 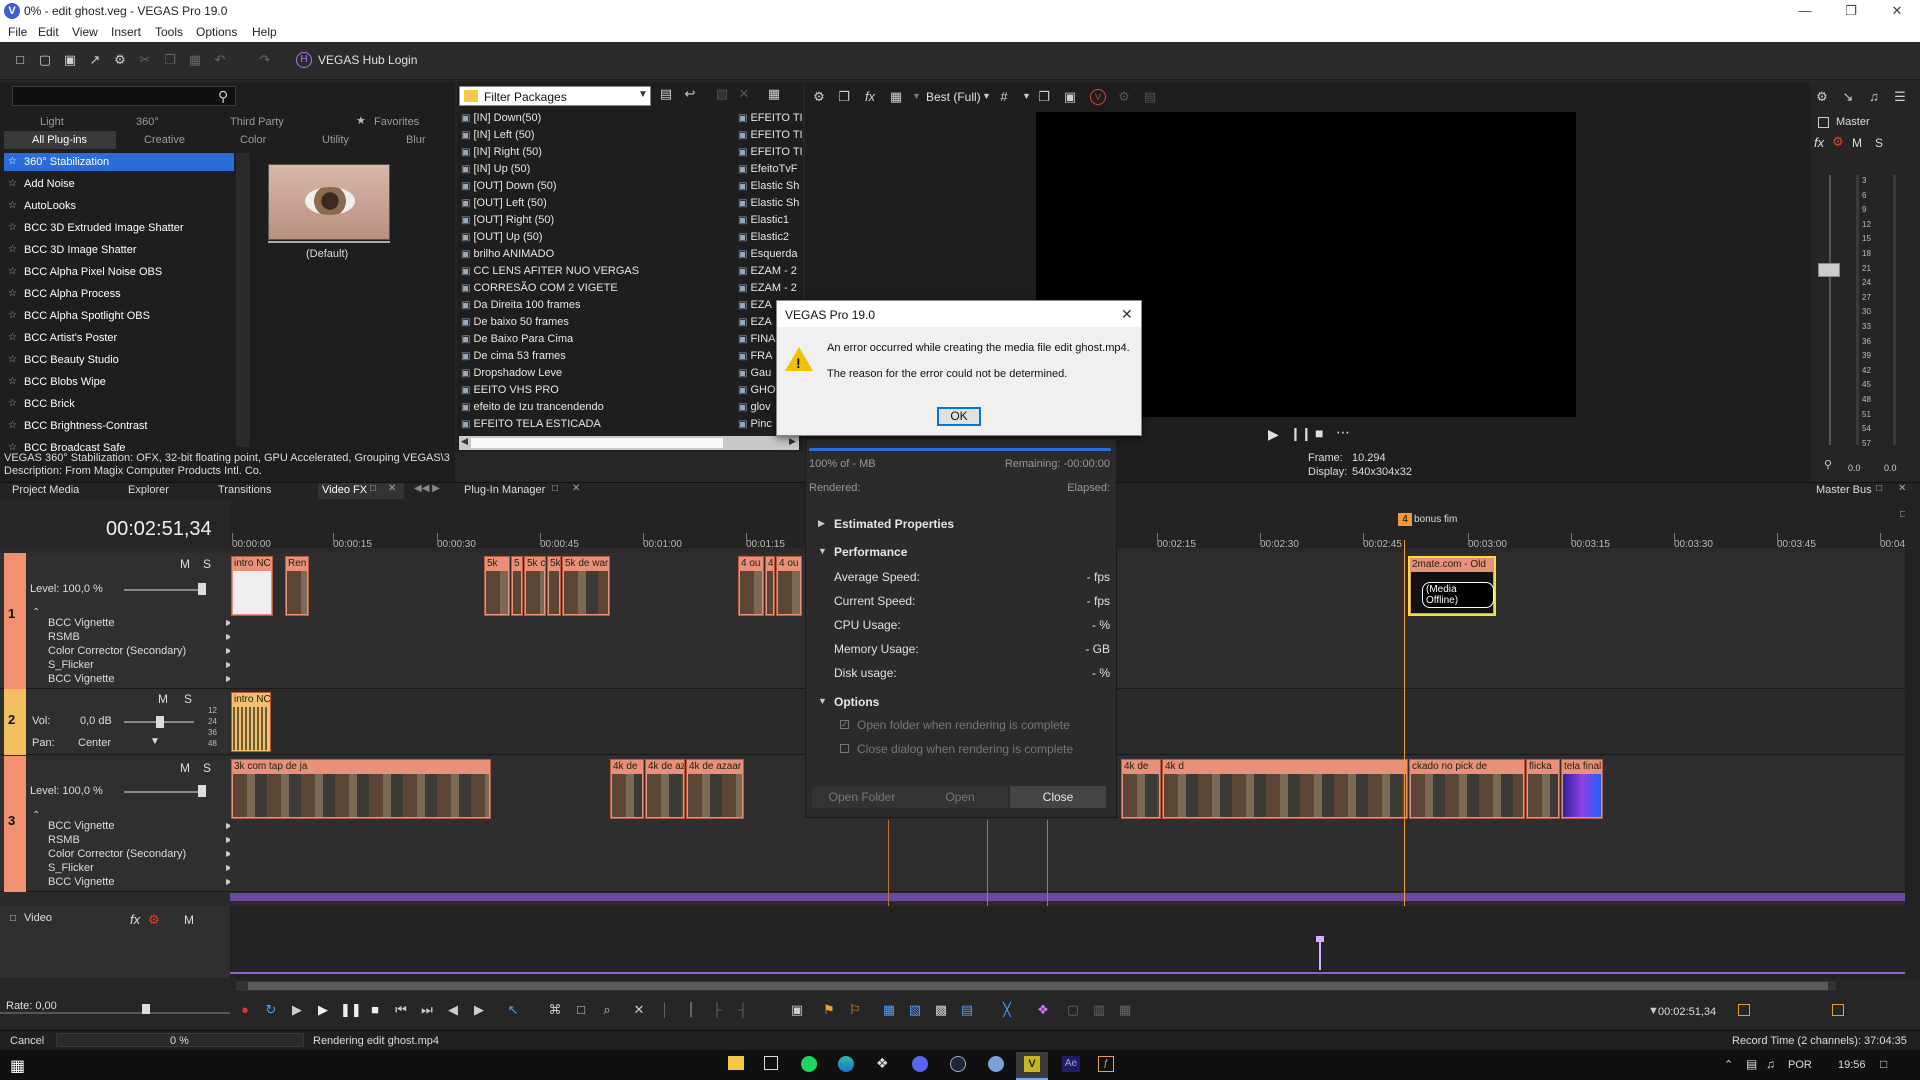 I want to click on master-fader-handle, so click(x=1829, y=270).